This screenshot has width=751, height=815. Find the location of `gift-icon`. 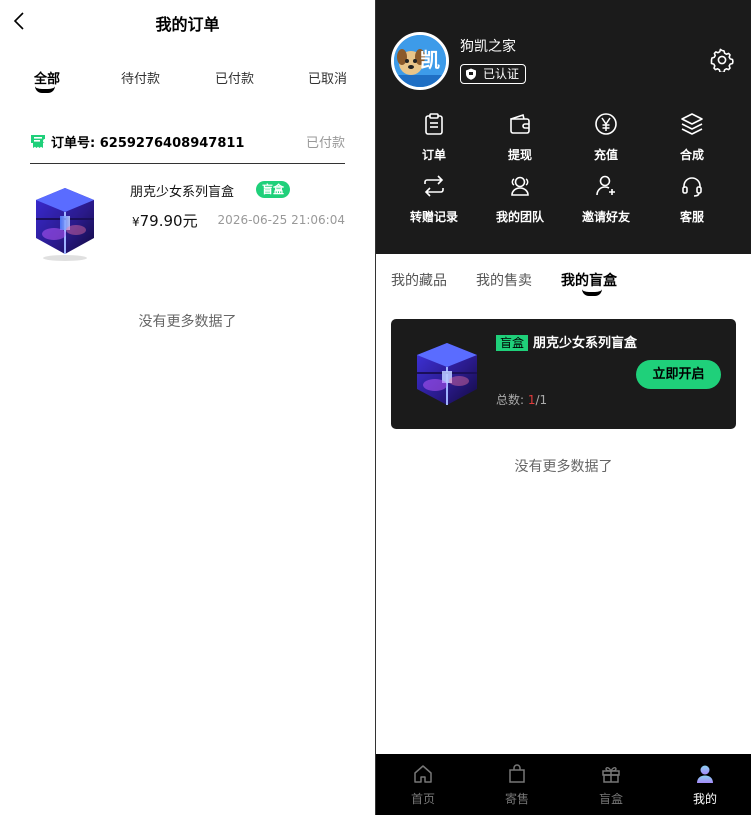

gift-icon is located at coordinates (611, 775).